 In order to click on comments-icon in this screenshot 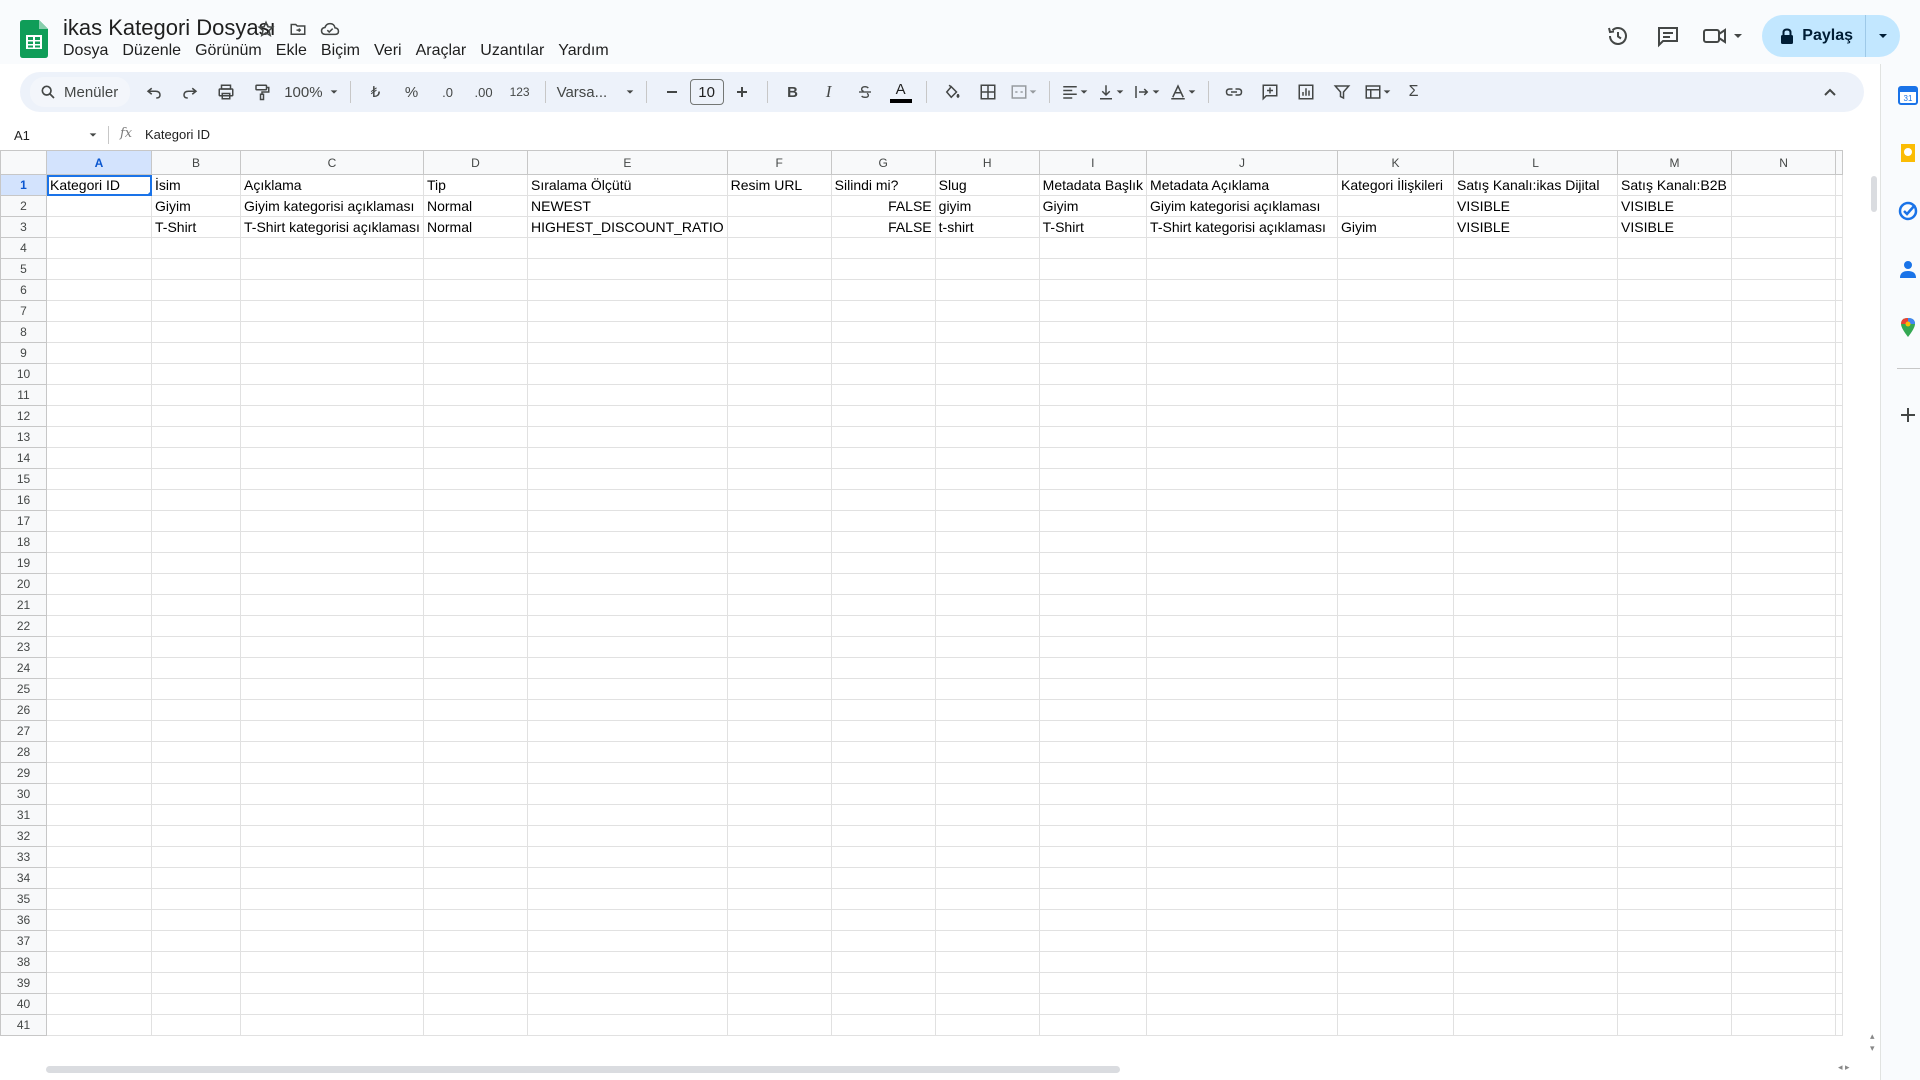, I will do `click(1668, 36)`.